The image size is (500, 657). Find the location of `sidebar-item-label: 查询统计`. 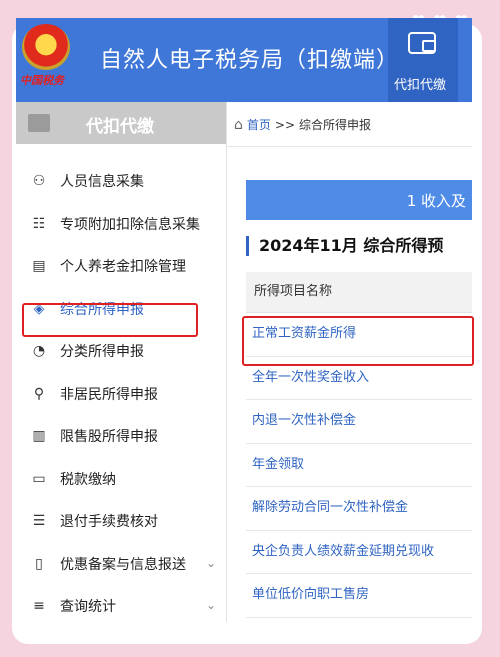

sidebar-item-label: 查询统计 is located at coordinates (88, 607).